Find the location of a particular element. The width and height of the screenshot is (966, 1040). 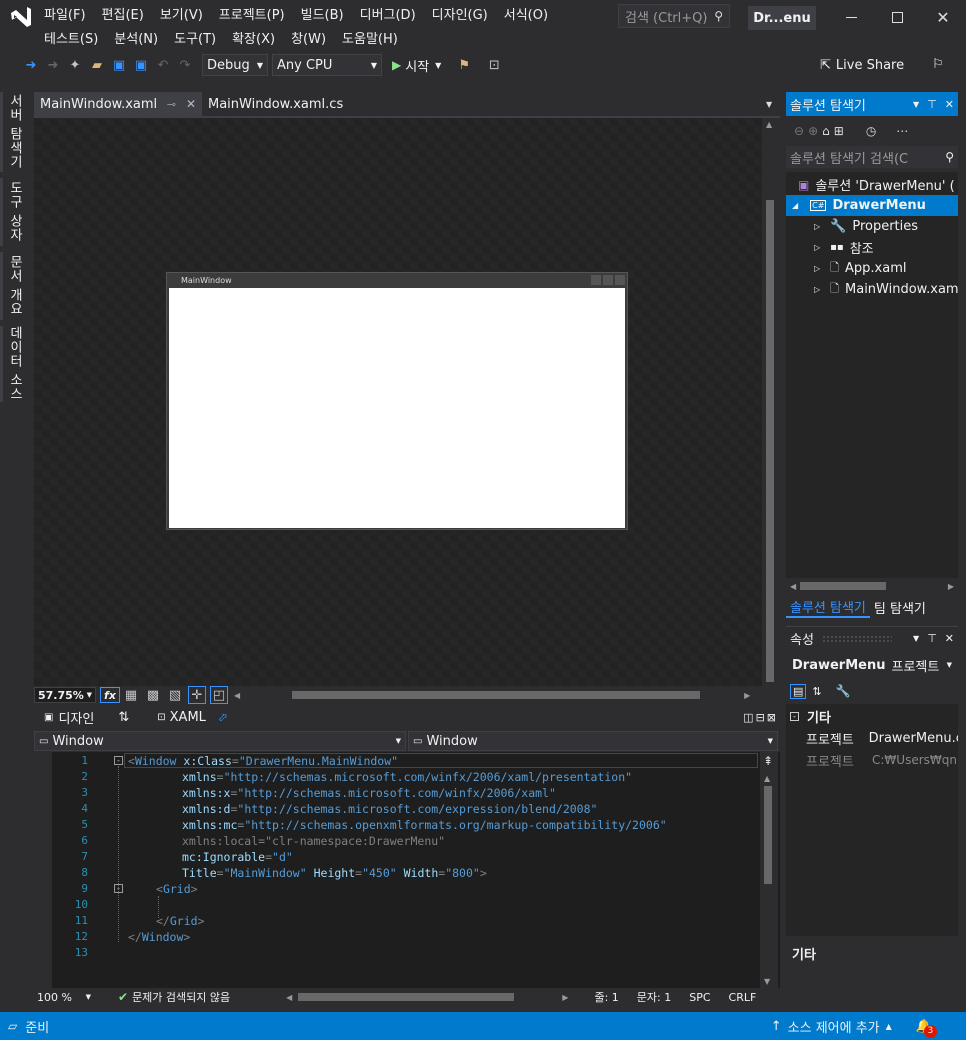

menu-build: 빌드(B) is located at coordinates (322, 13).